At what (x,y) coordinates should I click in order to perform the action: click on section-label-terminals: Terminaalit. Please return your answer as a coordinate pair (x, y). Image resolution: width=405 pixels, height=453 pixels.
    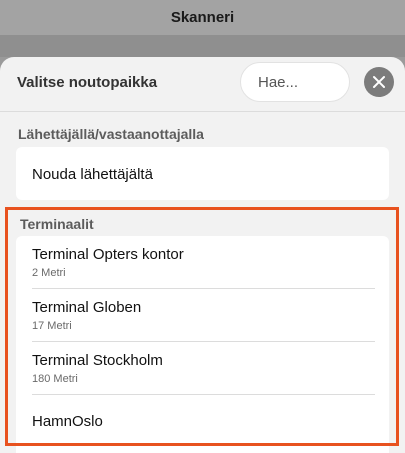
    Looking at the image, I should click on (57, 224).